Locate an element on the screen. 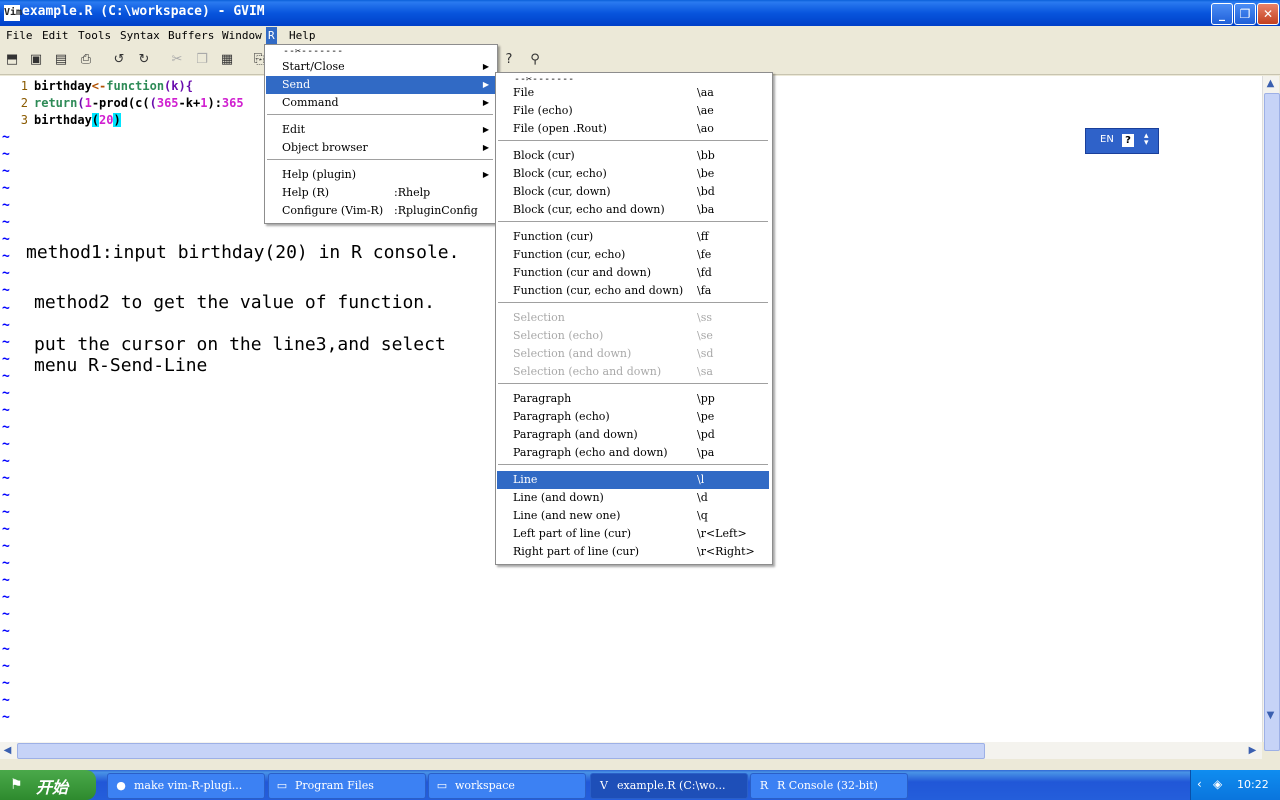 The image size is (1280, 800). scroll-right-icon: ▶ is located at coordinates (1252, 750).